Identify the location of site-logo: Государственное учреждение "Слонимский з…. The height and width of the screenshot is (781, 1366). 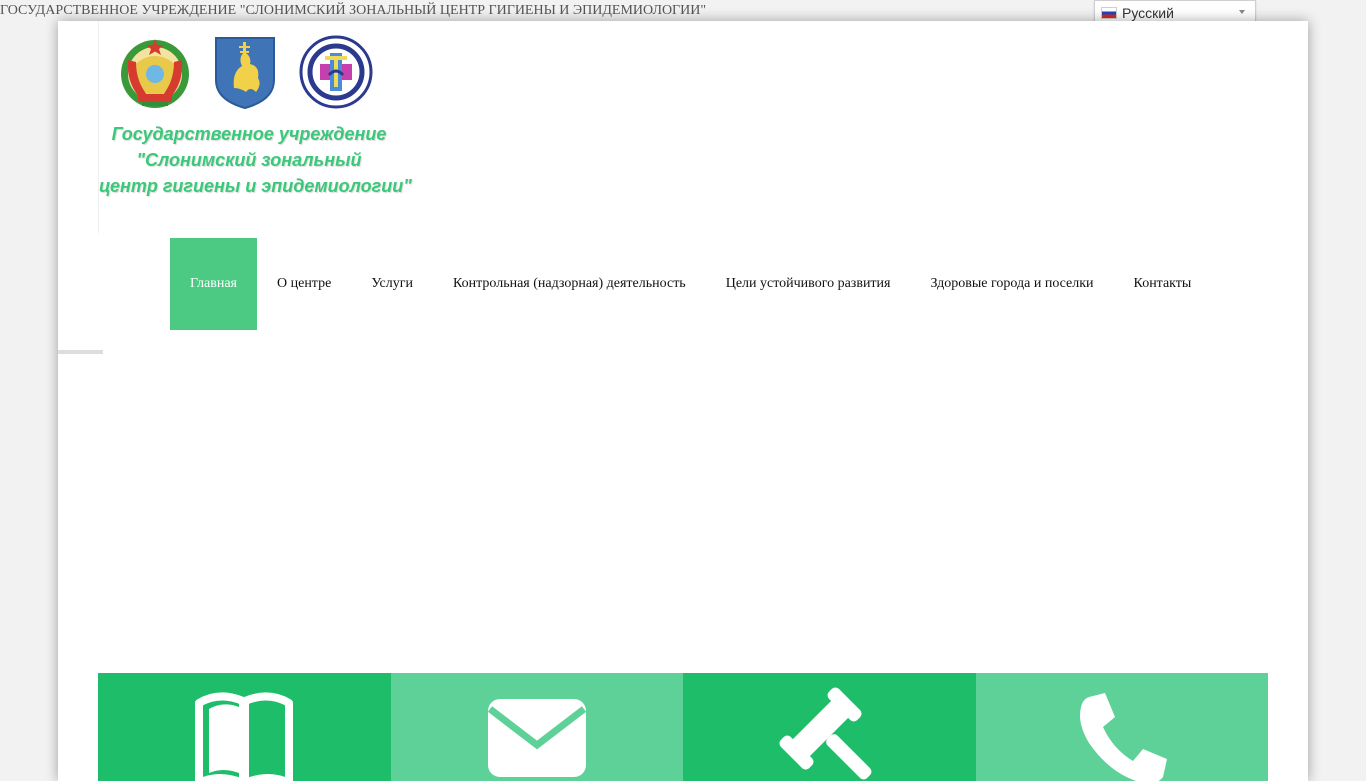
(255, 127).